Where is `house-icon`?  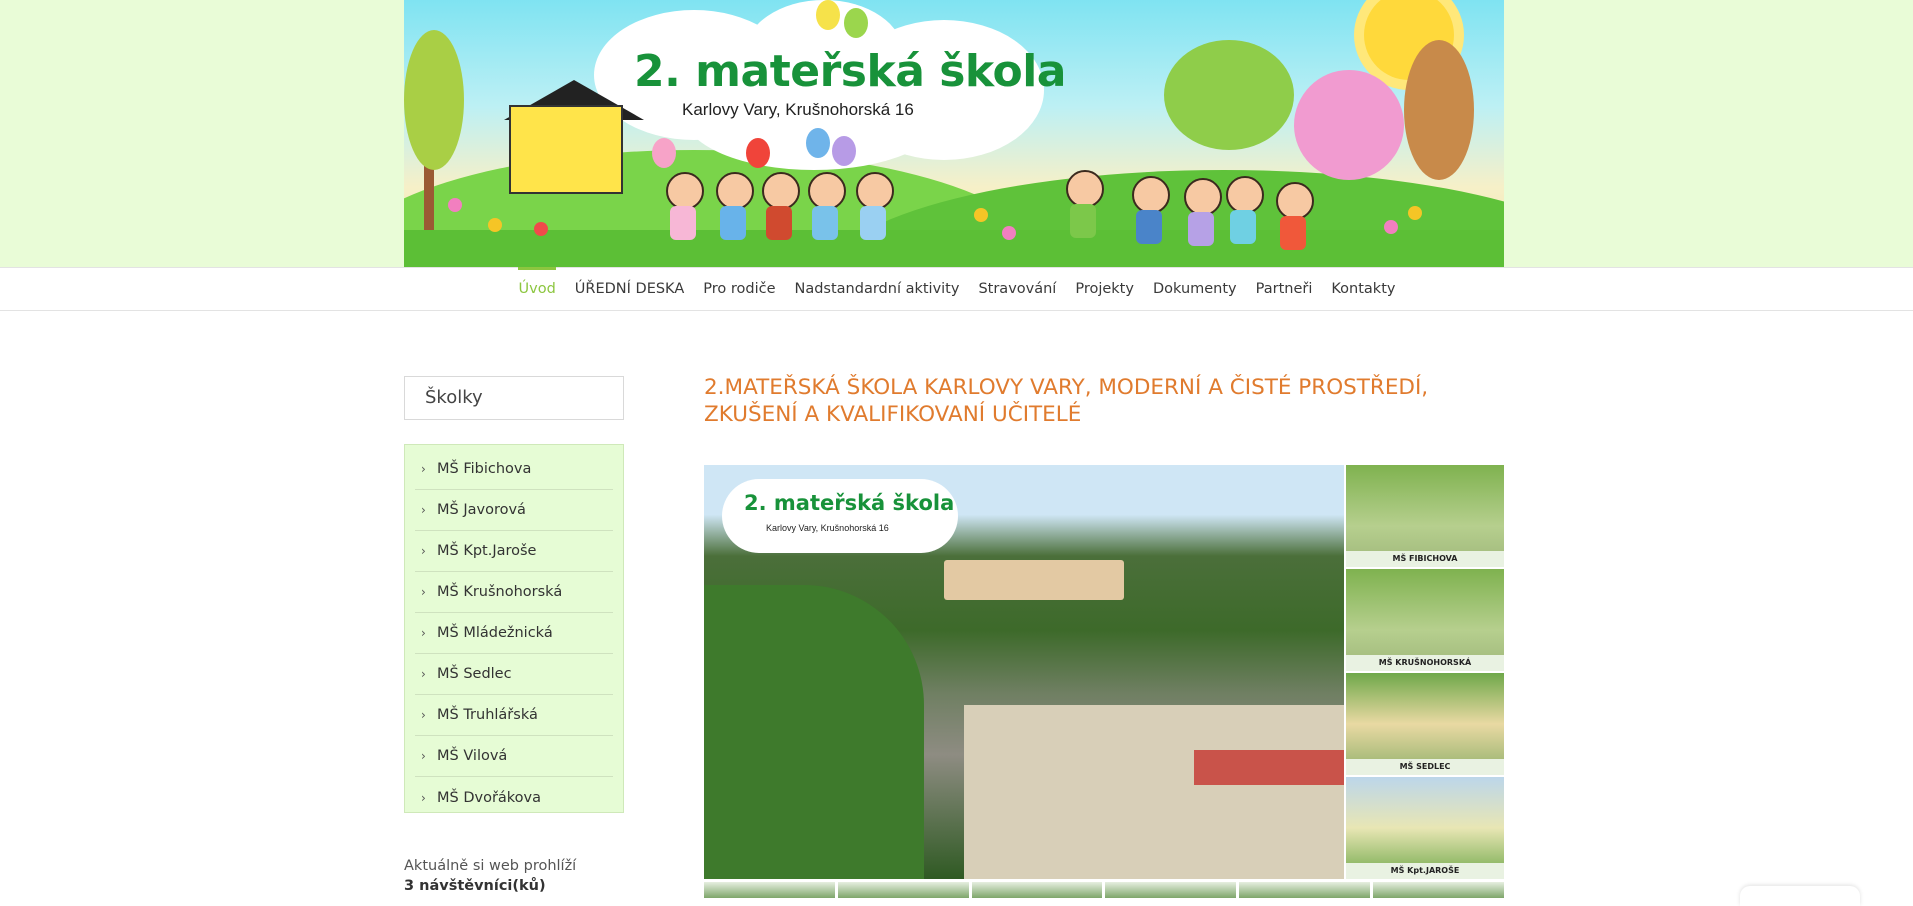 house-icon is located at coordinates (566, 149).